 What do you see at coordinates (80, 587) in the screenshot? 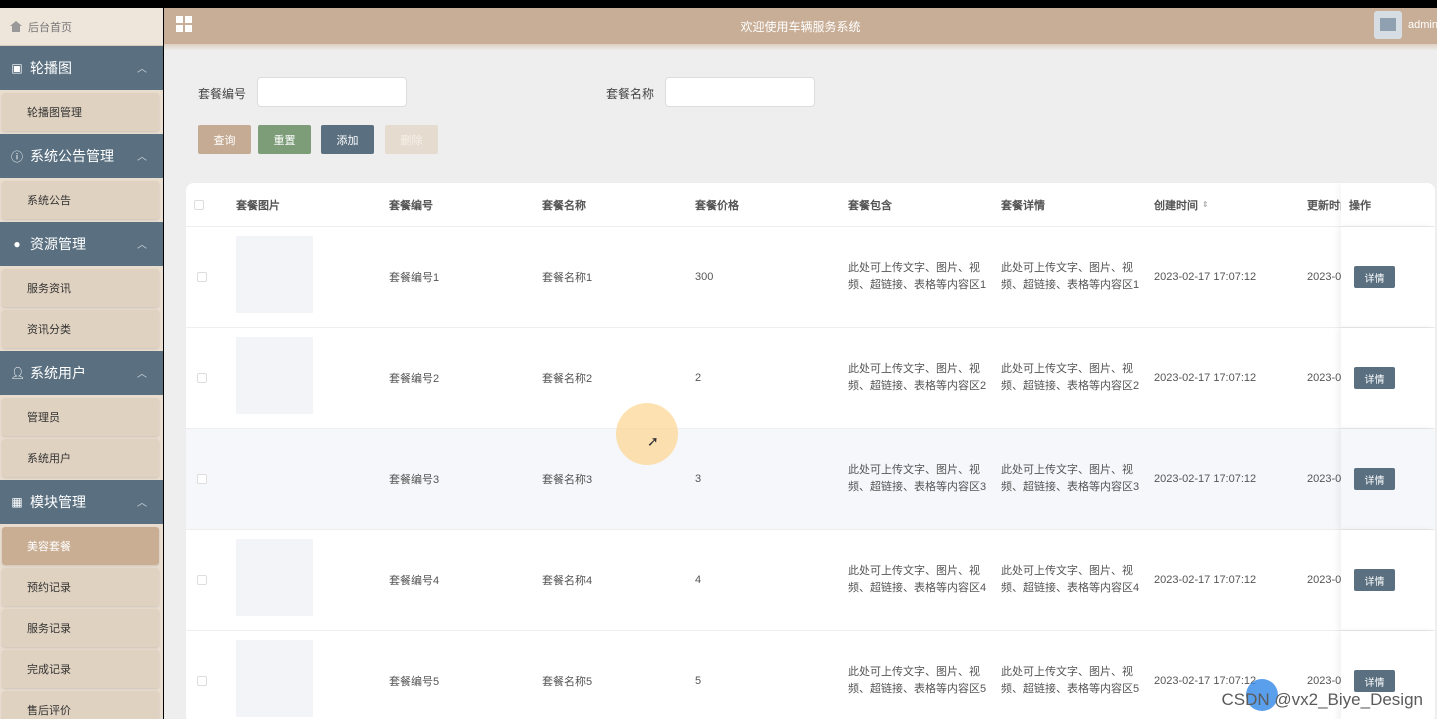
I see `sidebar-item-booking: 预约记录` at bounding box center [80, 587].